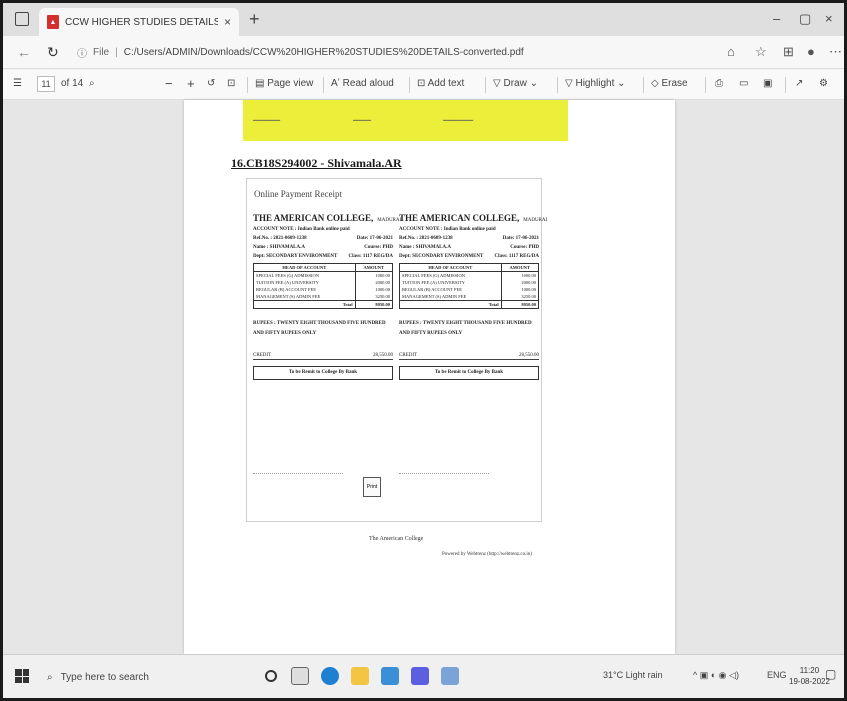 The image size is (847, 701). I want to click on college-name: THE AMERICAN COLLEGE, MADURAI, so click(327, 218).